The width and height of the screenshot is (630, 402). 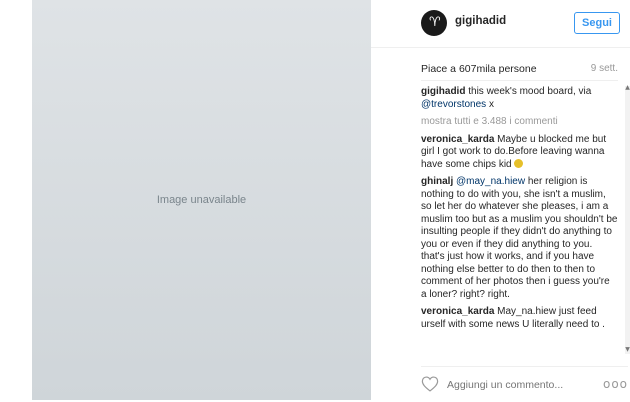 I want to click on divider, so click(x=519, y=80).